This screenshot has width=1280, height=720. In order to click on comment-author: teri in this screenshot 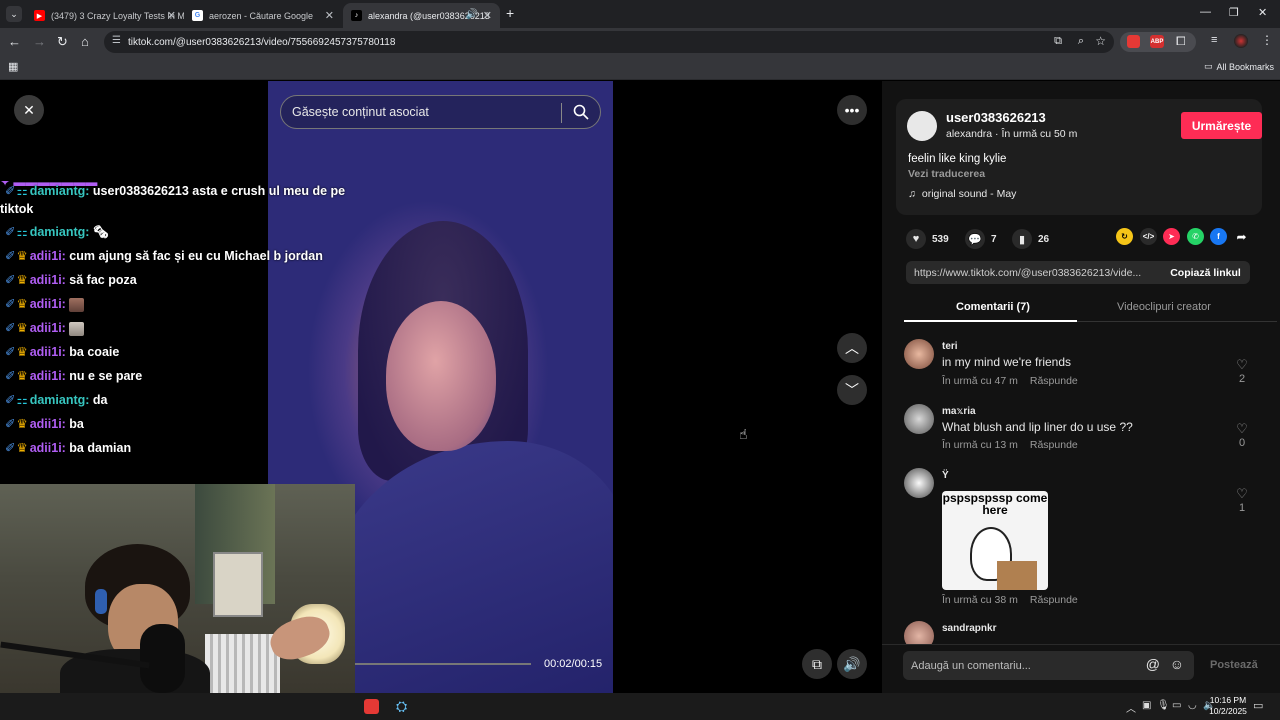, I will do `click(950, 346)`.